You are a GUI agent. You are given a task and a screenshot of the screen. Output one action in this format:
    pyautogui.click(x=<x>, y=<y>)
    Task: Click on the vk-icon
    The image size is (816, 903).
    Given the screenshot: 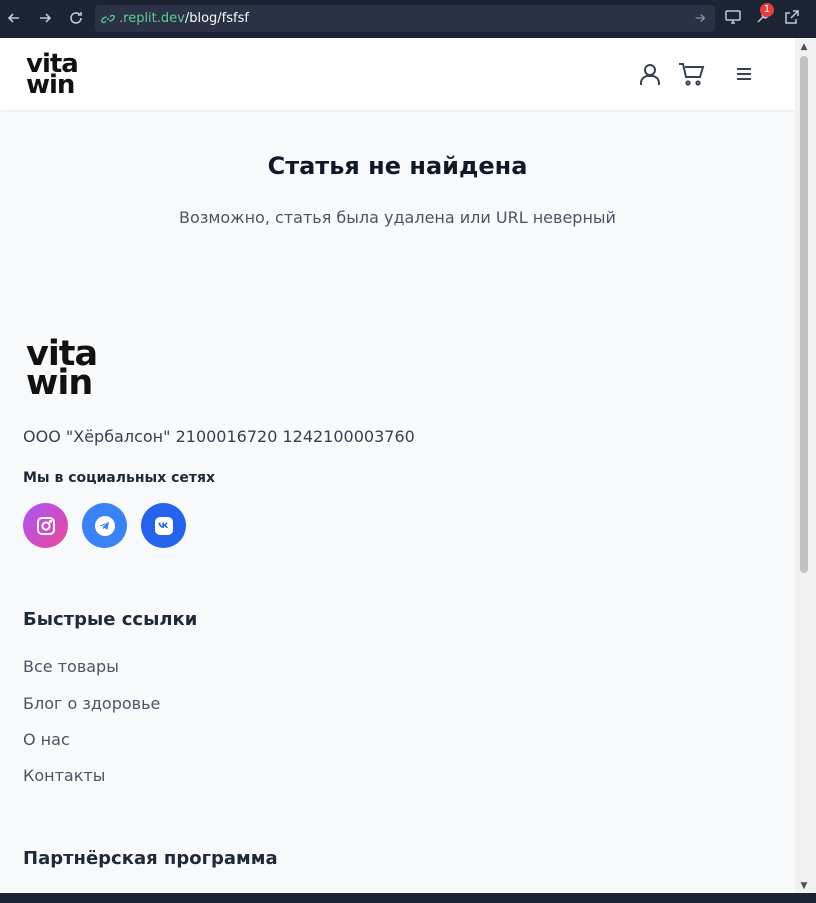 What is the action you would take?
    pyautogui.click(x=163, y=525)
    